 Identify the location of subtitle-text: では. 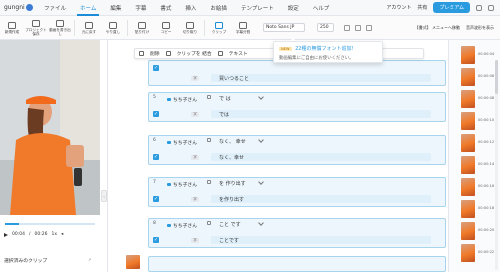
(224, 114).